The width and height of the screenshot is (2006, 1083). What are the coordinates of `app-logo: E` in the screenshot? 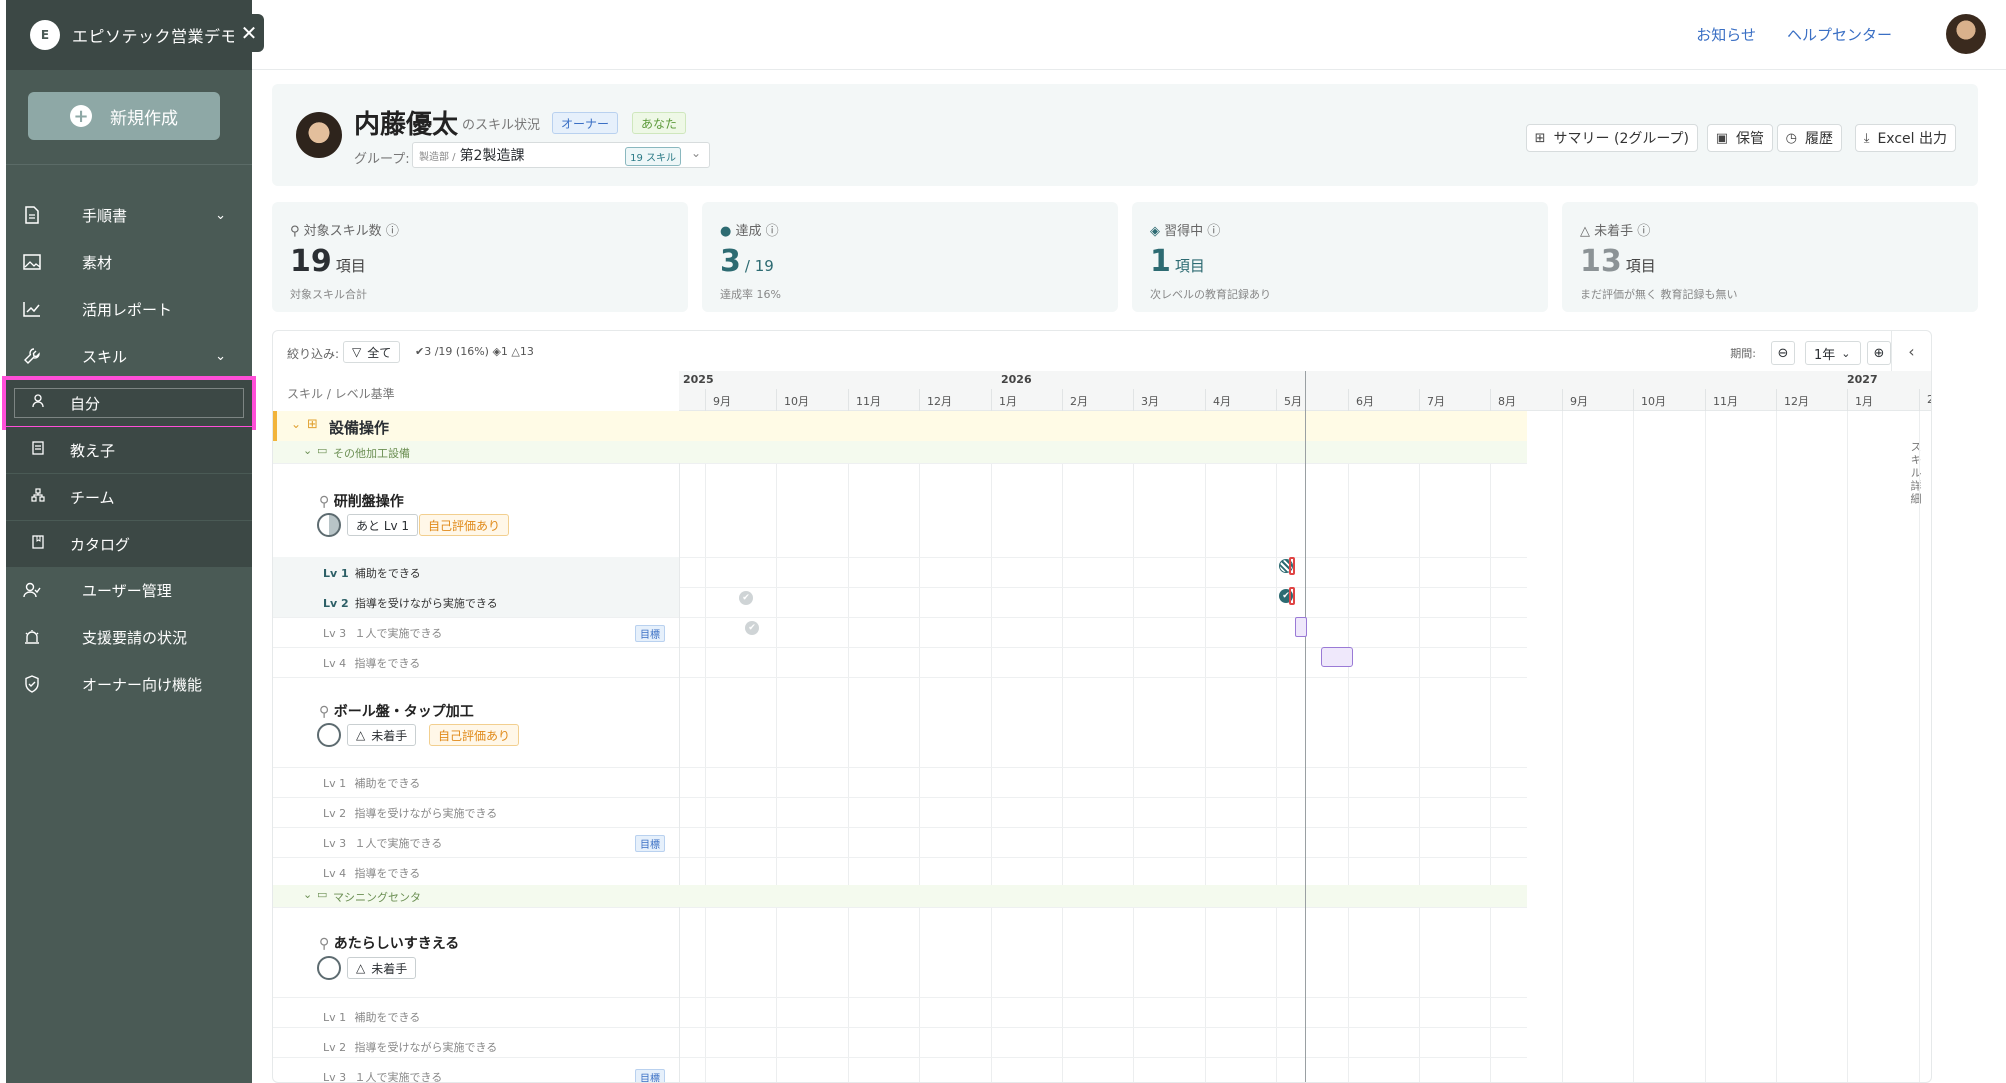 It's located at (45, 35).